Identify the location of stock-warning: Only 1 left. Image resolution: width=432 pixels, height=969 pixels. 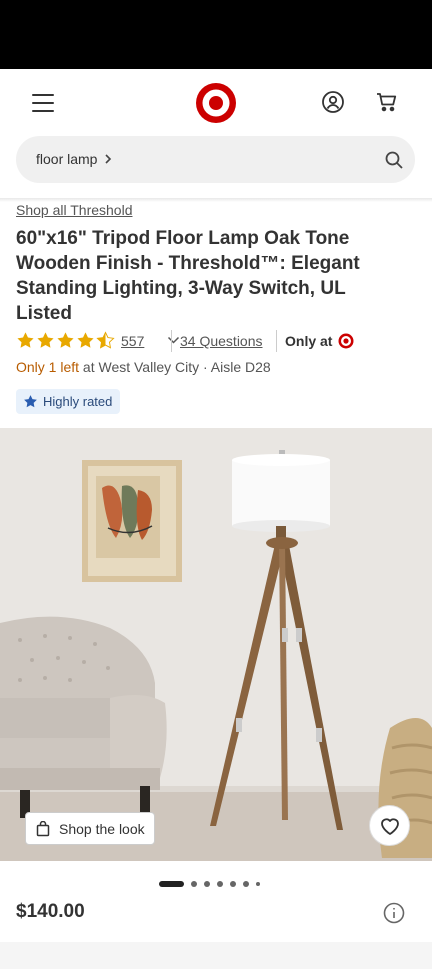
(48, 367).